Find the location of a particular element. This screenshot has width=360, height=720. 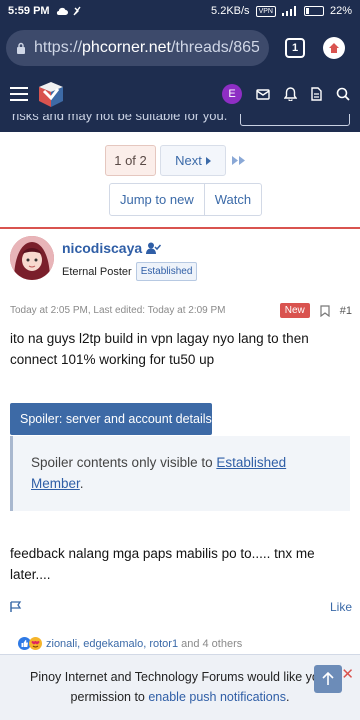

page-selector: 1 of 2 is located at coordinates (130, 160).